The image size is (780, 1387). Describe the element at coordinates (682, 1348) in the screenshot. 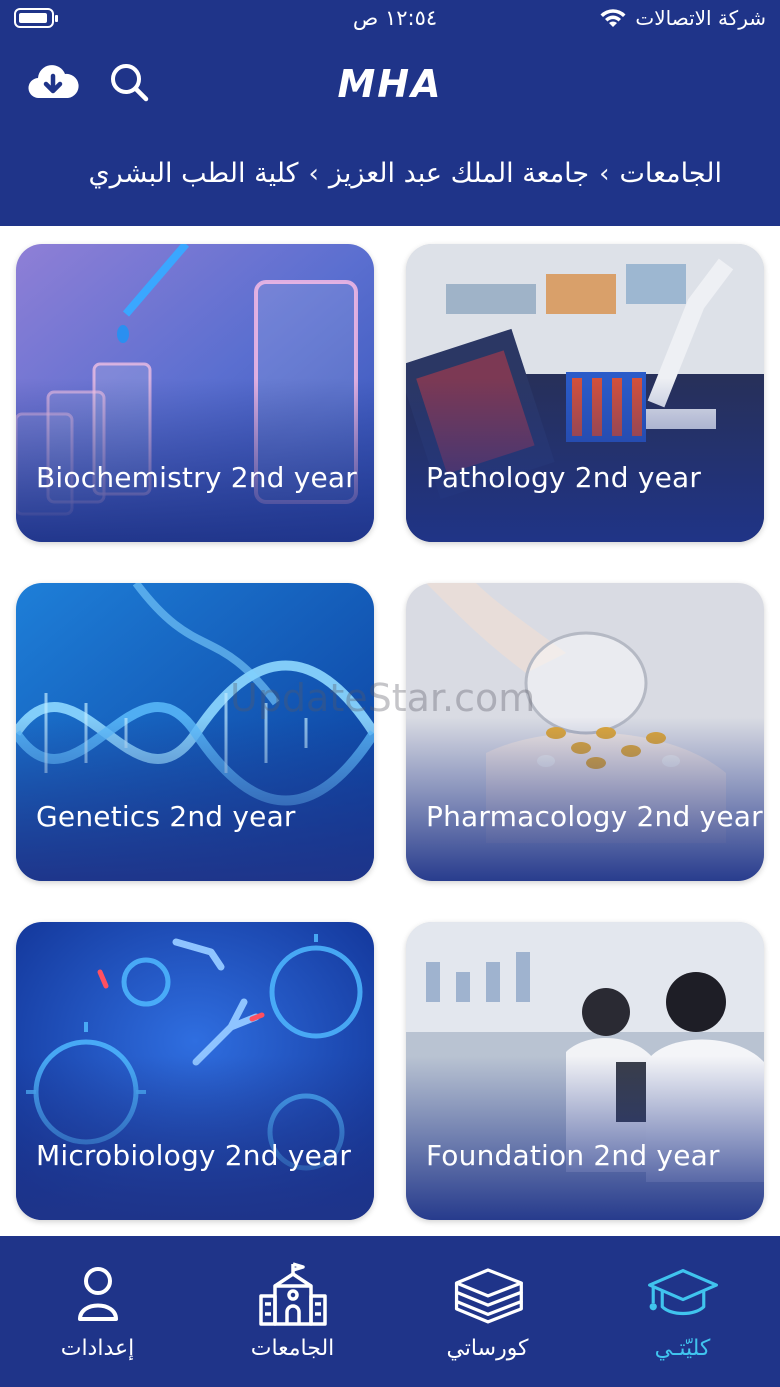

I see `tab-label: كليّتـي` at that location.